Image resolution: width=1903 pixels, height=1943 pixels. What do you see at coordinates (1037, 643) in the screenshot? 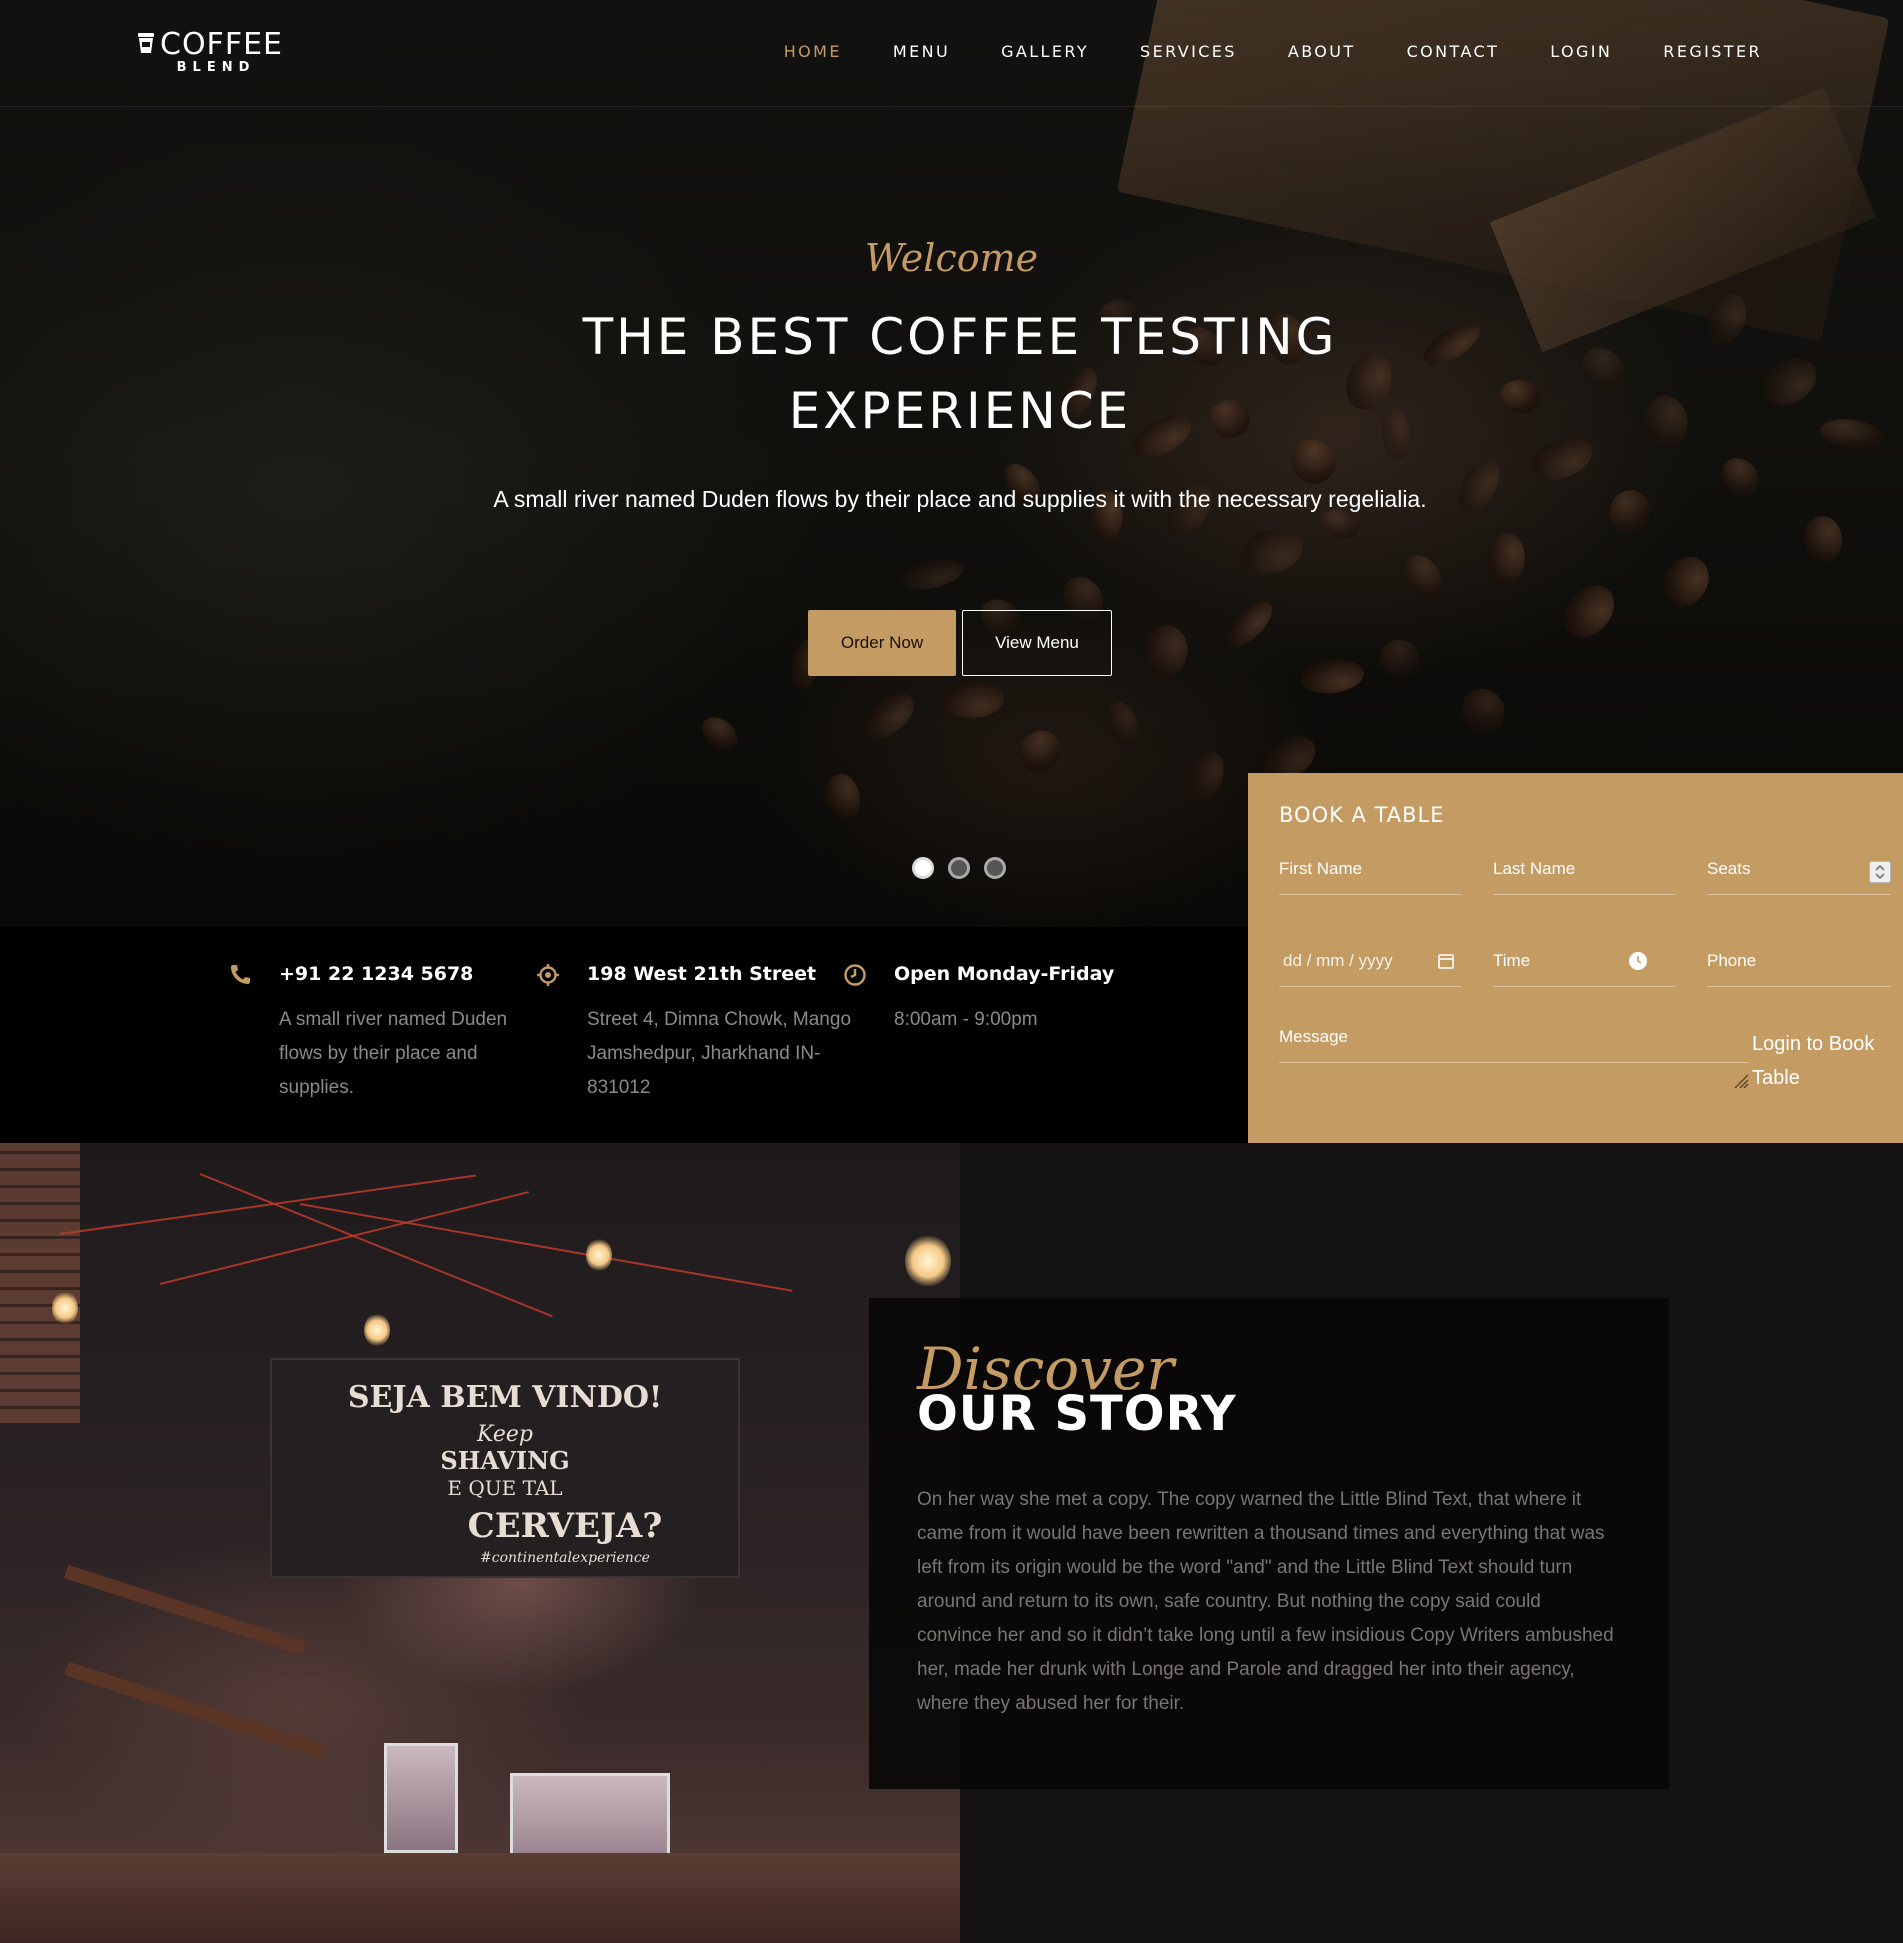
I see `view-menu-button: View Menu` at bounding box center [1037, 643].